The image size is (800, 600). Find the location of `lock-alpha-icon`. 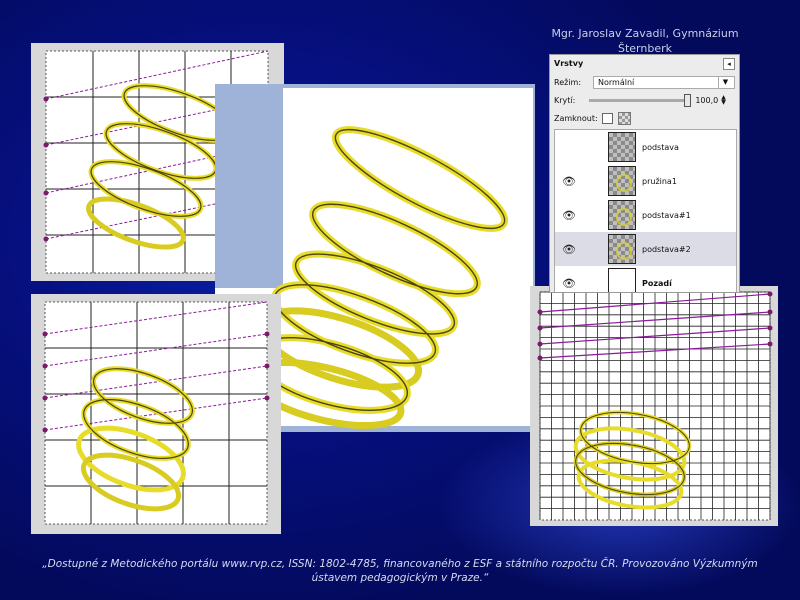

lock-alpha-icon is located at coordinates (624, 118).